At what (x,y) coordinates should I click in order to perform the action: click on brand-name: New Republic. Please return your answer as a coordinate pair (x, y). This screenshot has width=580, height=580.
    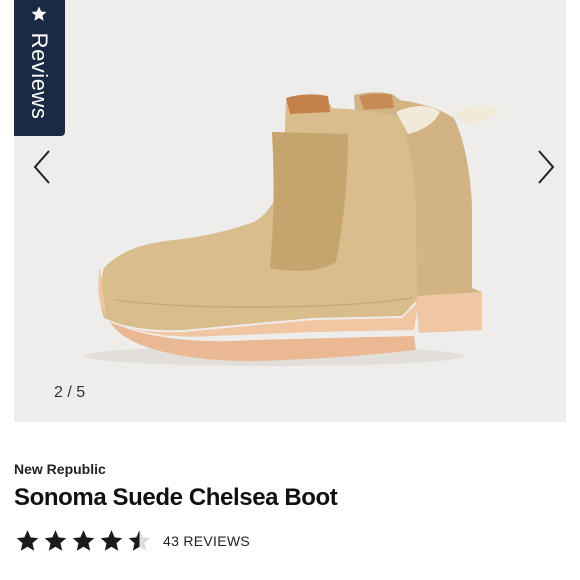
    Looking at the image, I should click on (60, 469).